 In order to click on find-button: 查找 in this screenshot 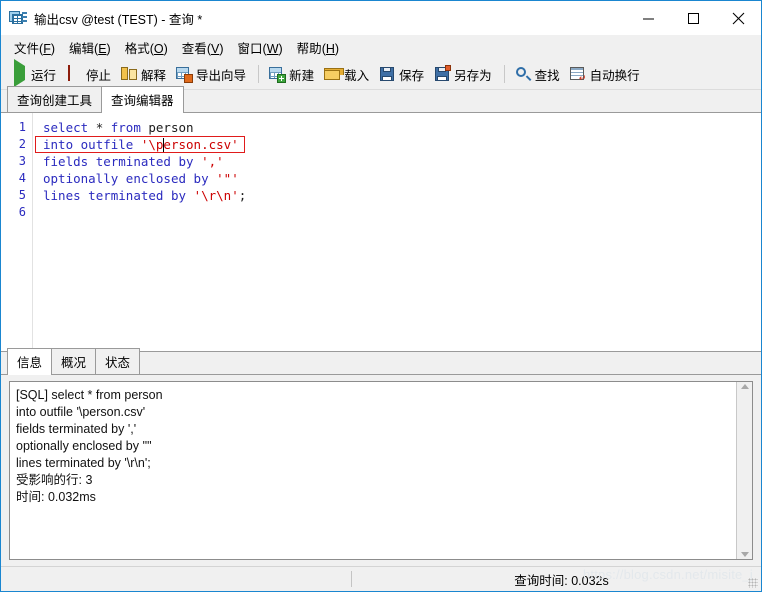, I will do `click(538, 74)`.